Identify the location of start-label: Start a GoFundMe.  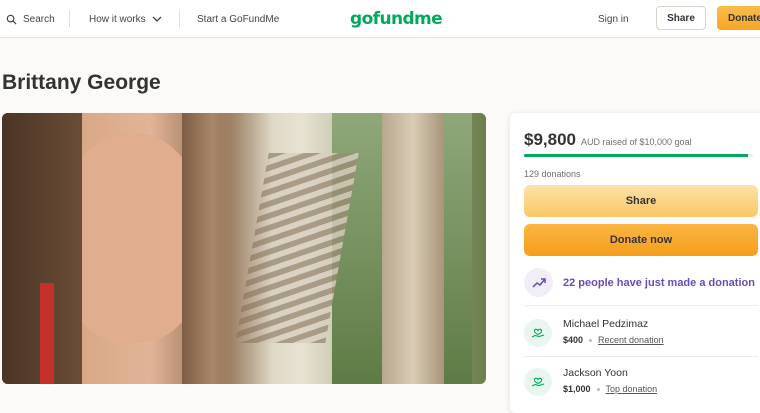
(238, 19).